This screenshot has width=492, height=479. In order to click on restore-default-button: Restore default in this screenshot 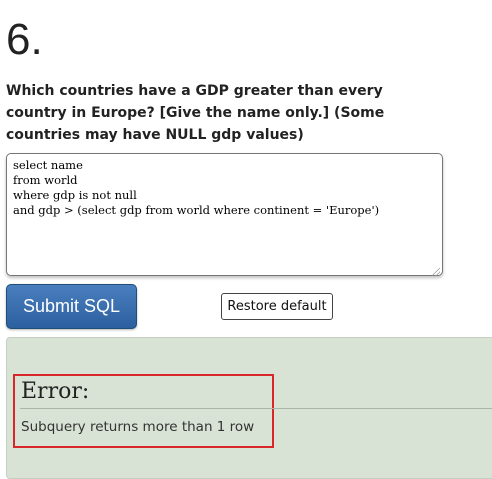, I will do `click(277, 306)`.